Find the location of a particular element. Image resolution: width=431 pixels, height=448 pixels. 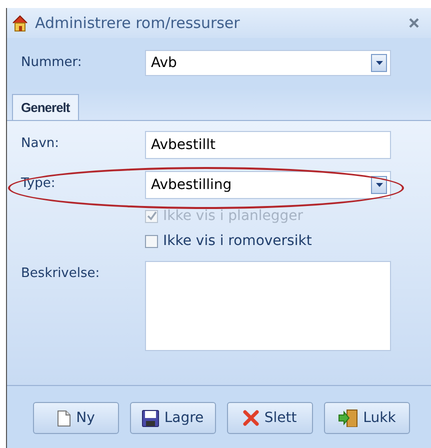

tab: Generelt is located at coordinates (45, 107).